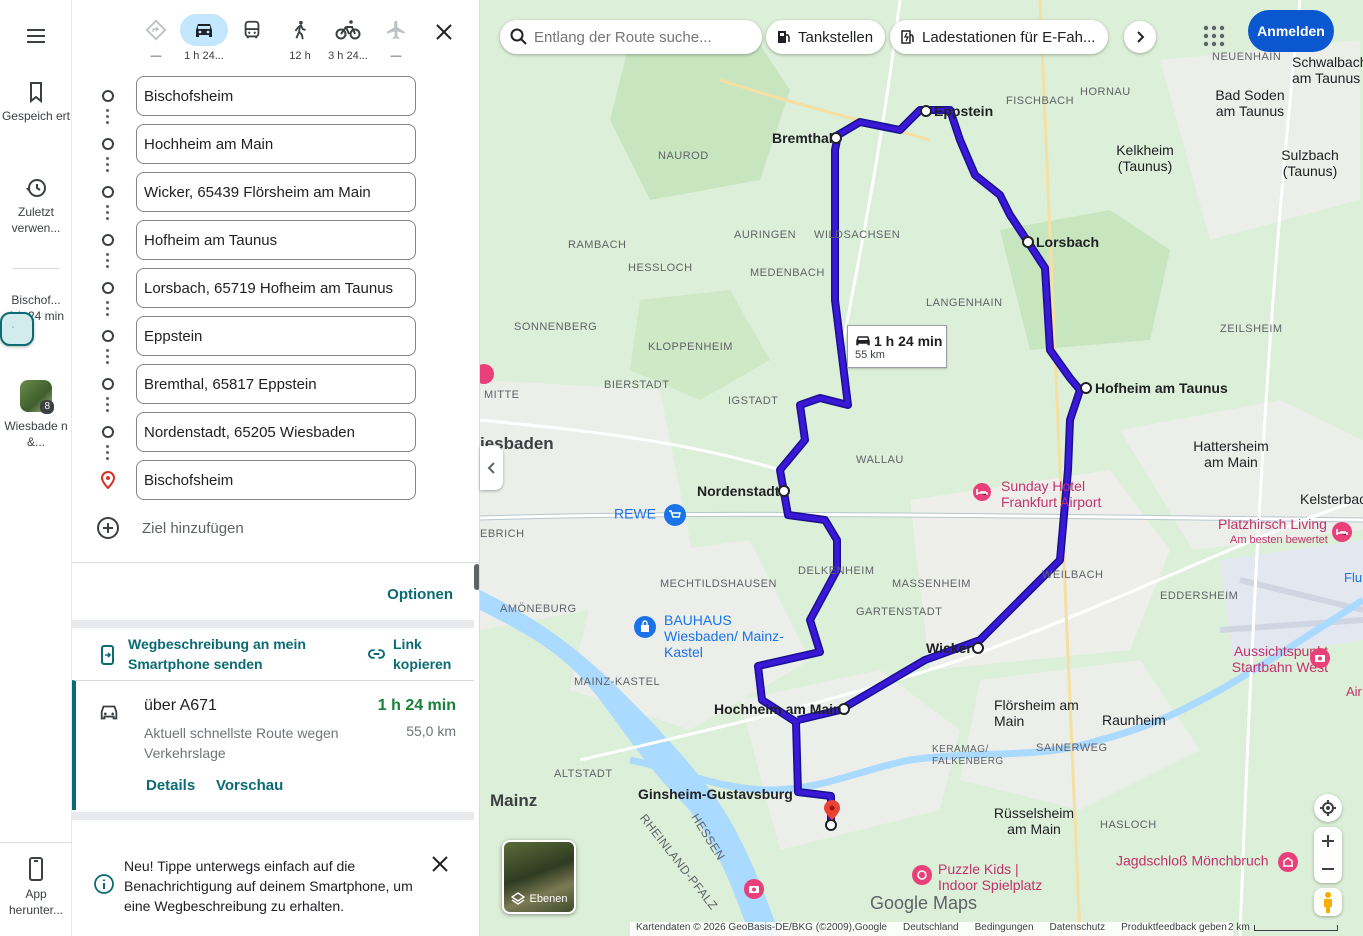 The image size is (1363, 936). Describe the element at coordinates (1250, 103) in the screenshot. I see `town-bad-soden: Bad Soden am Taunus` at that location.